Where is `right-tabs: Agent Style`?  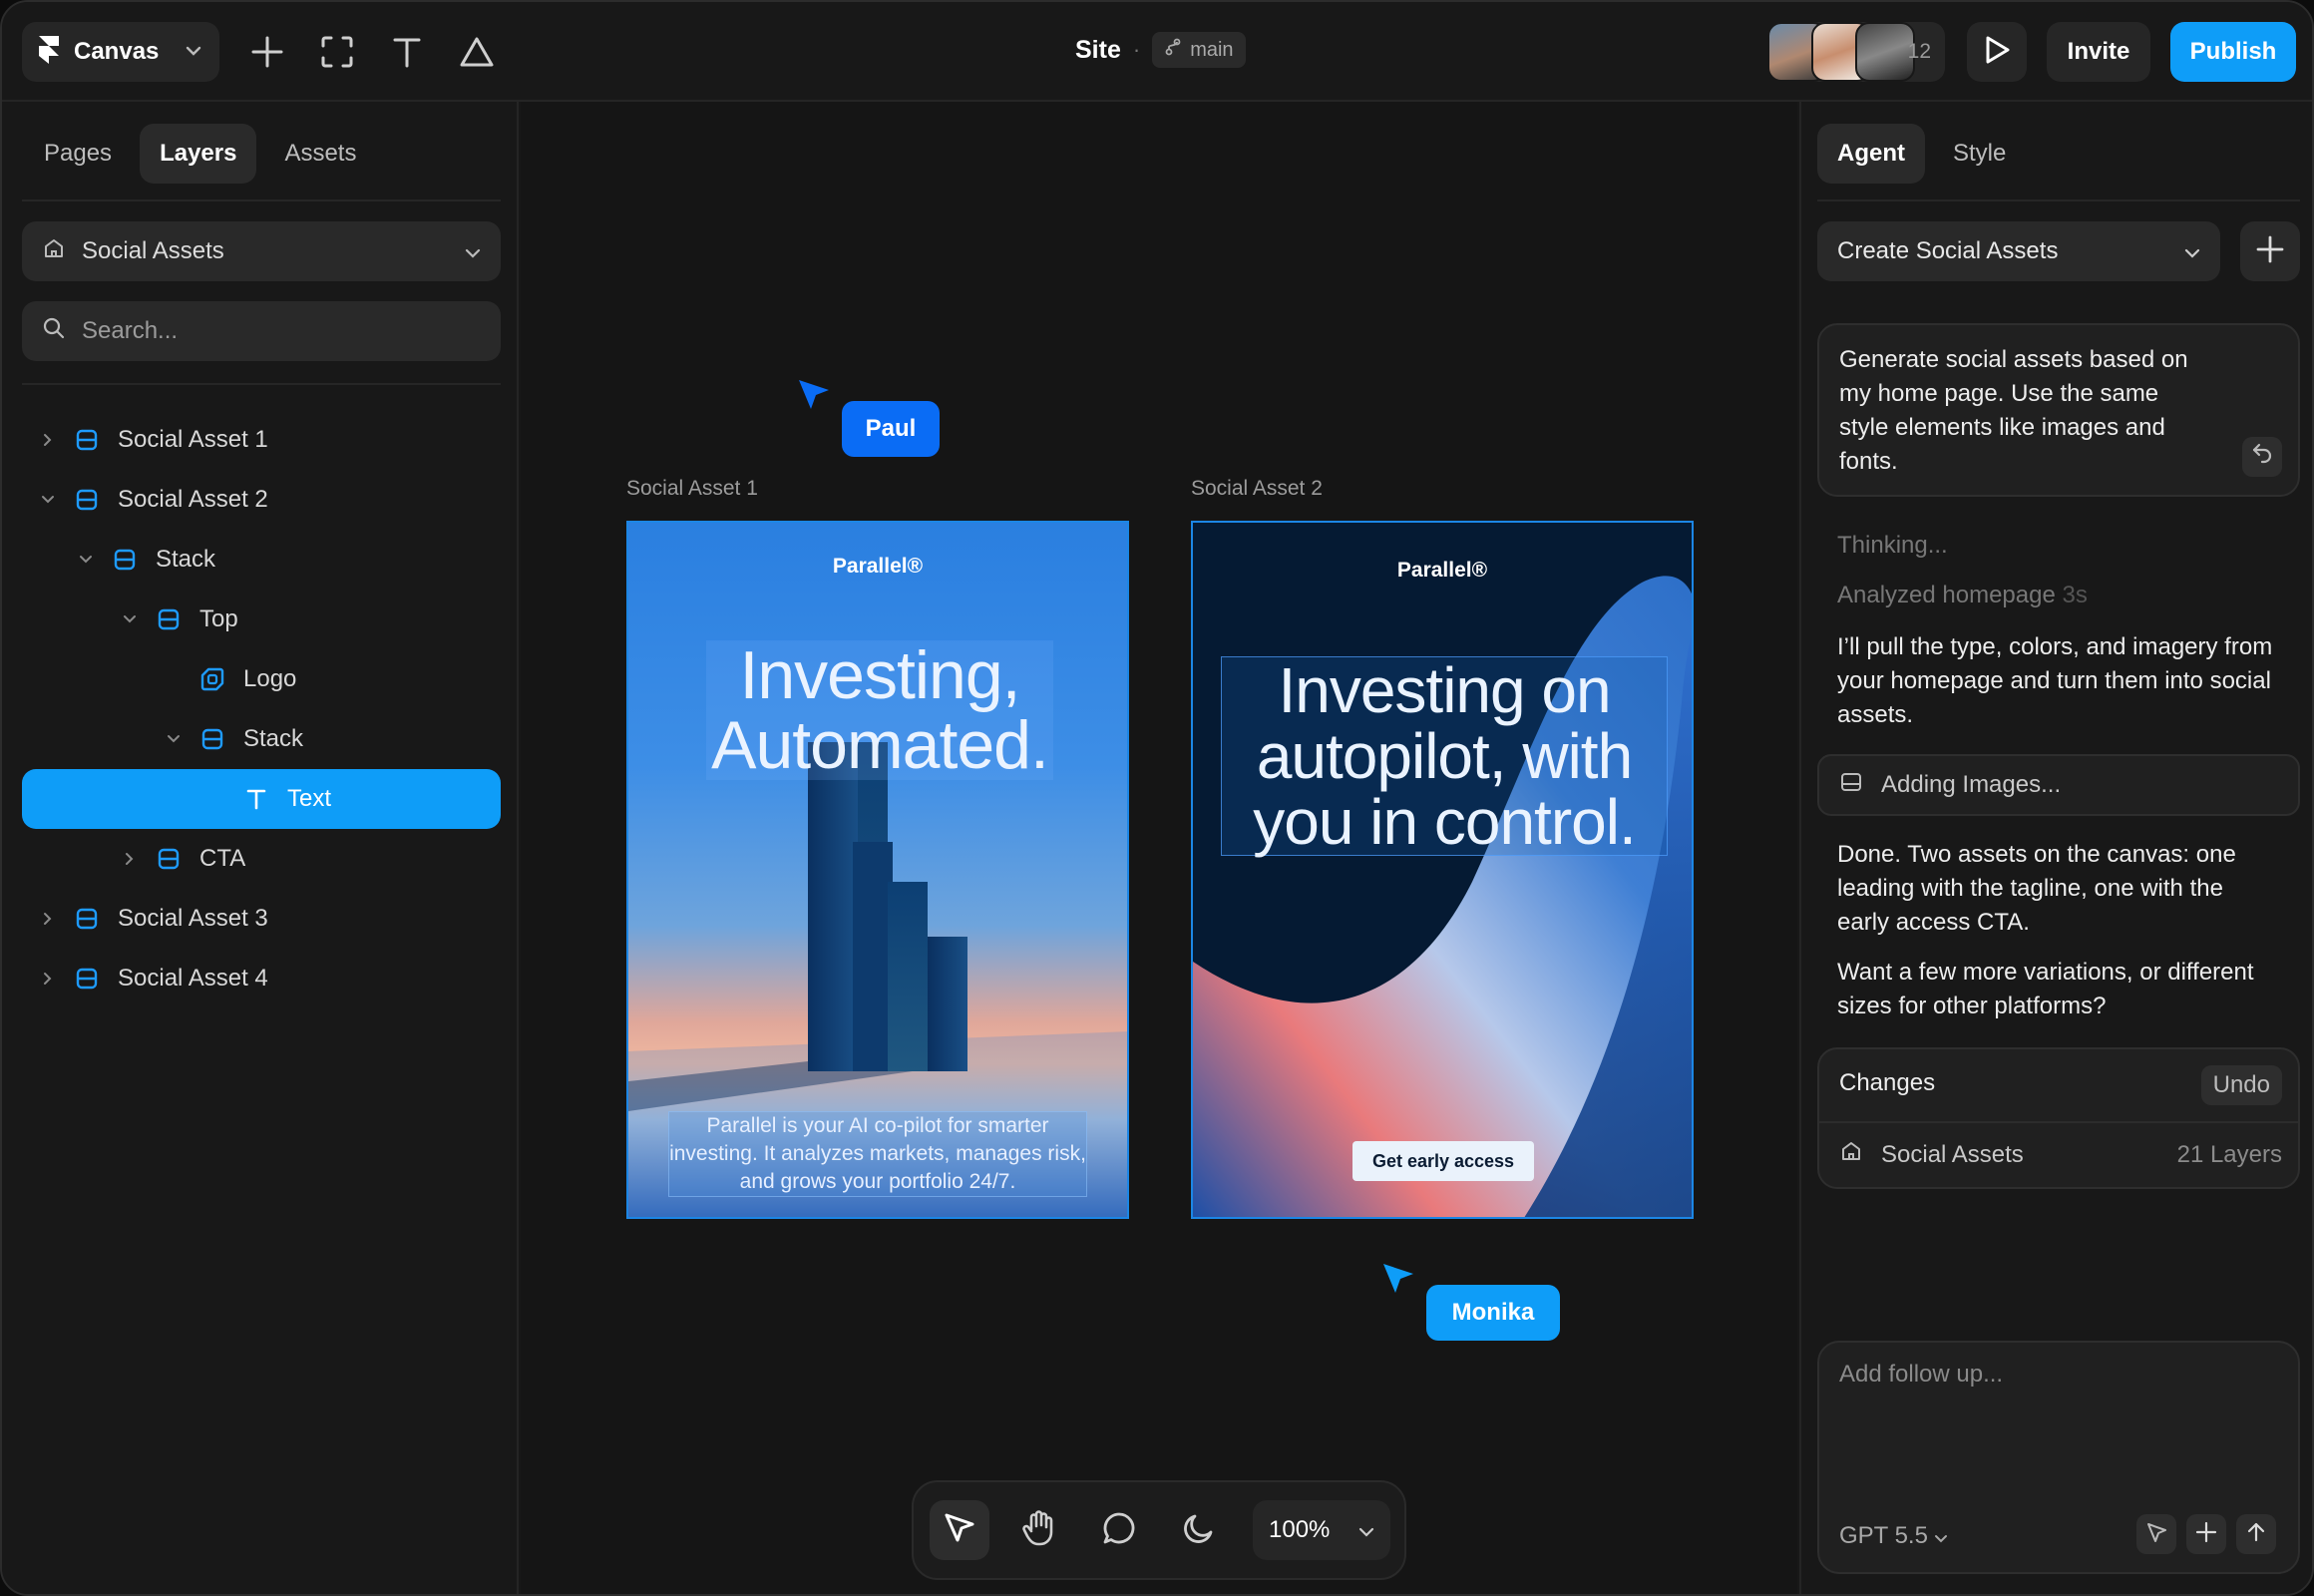
right-tabs: Agent Style is located at coordinates (1921, 154).